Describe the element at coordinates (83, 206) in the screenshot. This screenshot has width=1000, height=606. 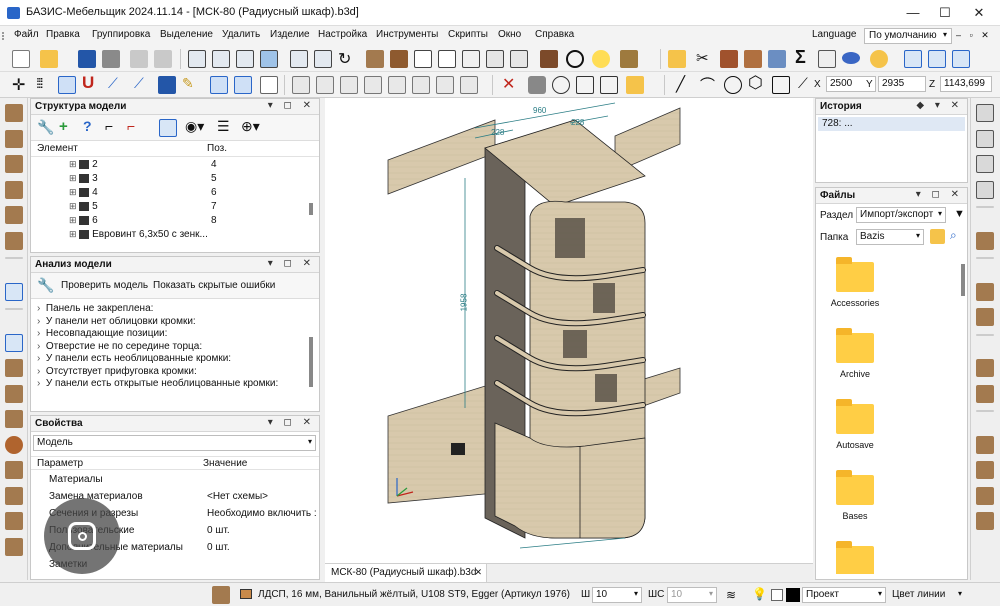
I see `tree-item: ⊞ 5` at that location.